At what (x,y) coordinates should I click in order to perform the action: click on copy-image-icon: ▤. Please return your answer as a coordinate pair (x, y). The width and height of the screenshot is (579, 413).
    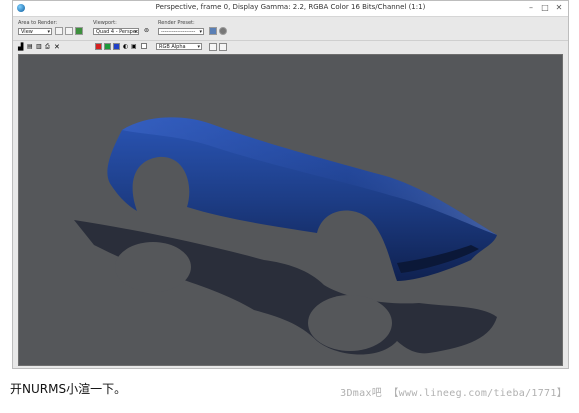
    Looking at the image, I should click on (31, 47).